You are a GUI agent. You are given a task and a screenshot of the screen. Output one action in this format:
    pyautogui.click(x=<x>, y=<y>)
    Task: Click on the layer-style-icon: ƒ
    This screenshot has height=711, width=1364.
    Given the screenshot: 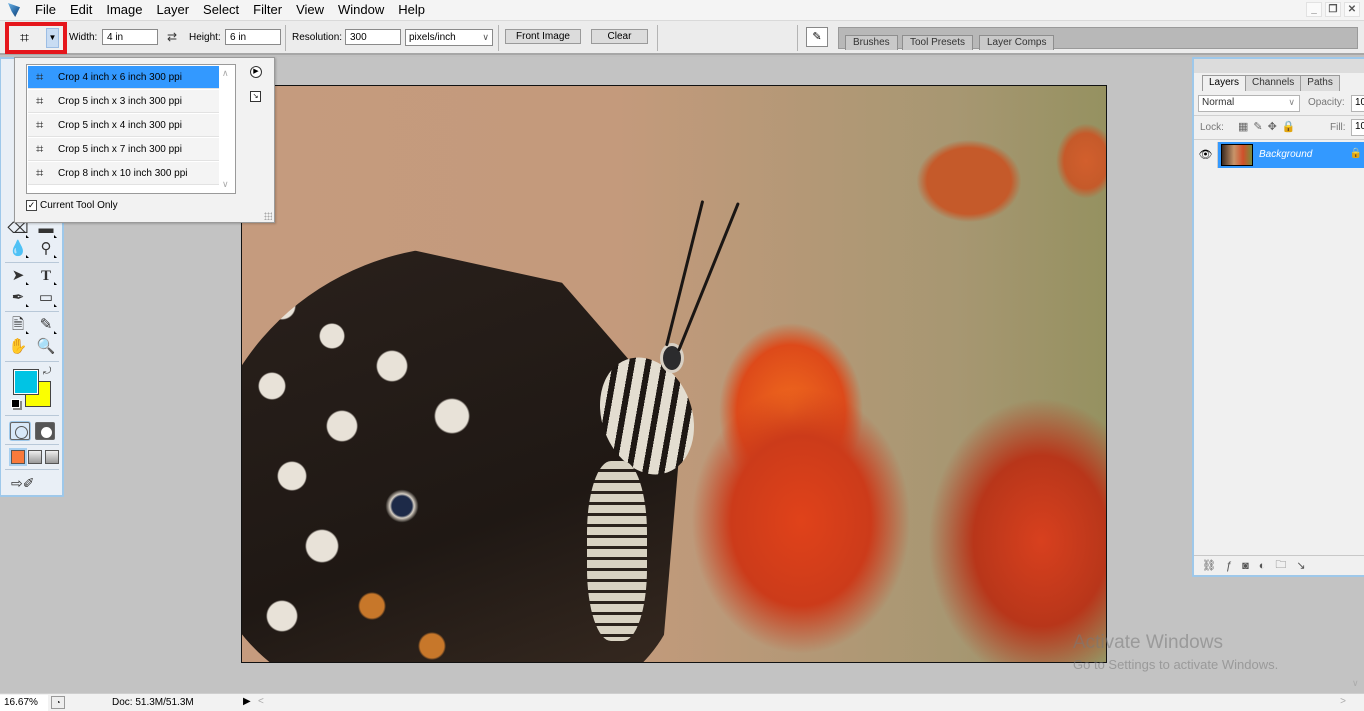 What is the action you would take?
    pyautogui.click(x=1229, y=566)
    